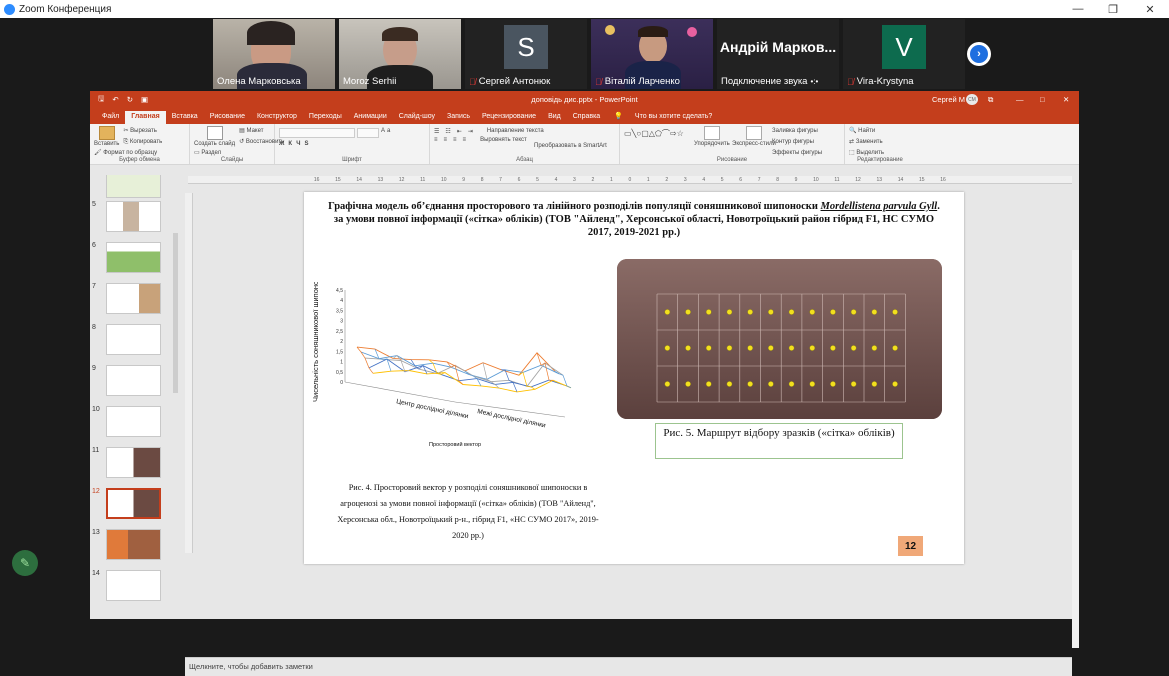 This screenshot has height=676, width=1169. What do you see at coordinates (554, 117) in the screenshot?
I see `tab-view: Вид` at bounding box center [554, 117].